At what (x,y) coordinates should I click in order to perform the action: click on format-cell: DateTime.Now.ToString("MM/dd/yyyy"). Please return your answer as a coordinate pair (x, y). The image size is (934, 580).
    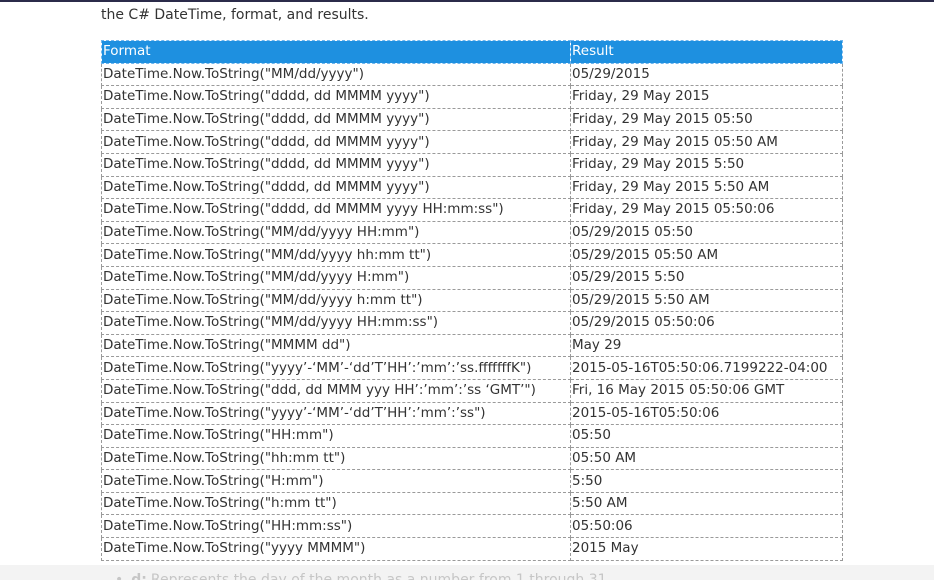
    Looking at the image, I should click on (336, 74).